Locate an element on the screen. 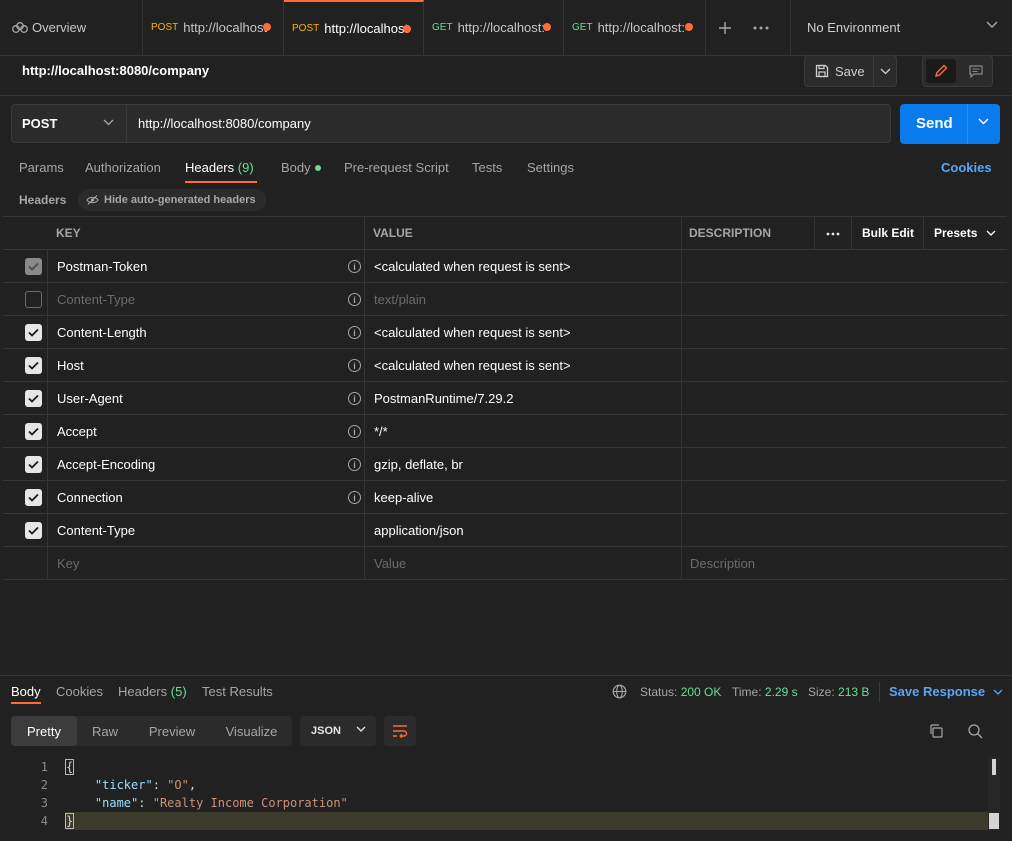  new-key-input: Key is located at coordinates (68, 563).